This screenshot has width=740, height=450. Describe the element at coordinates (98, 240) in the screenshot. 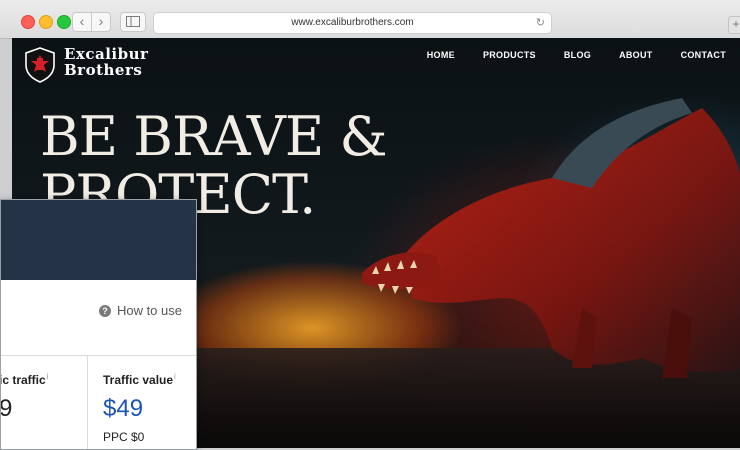

I see `widget-header` at that location.